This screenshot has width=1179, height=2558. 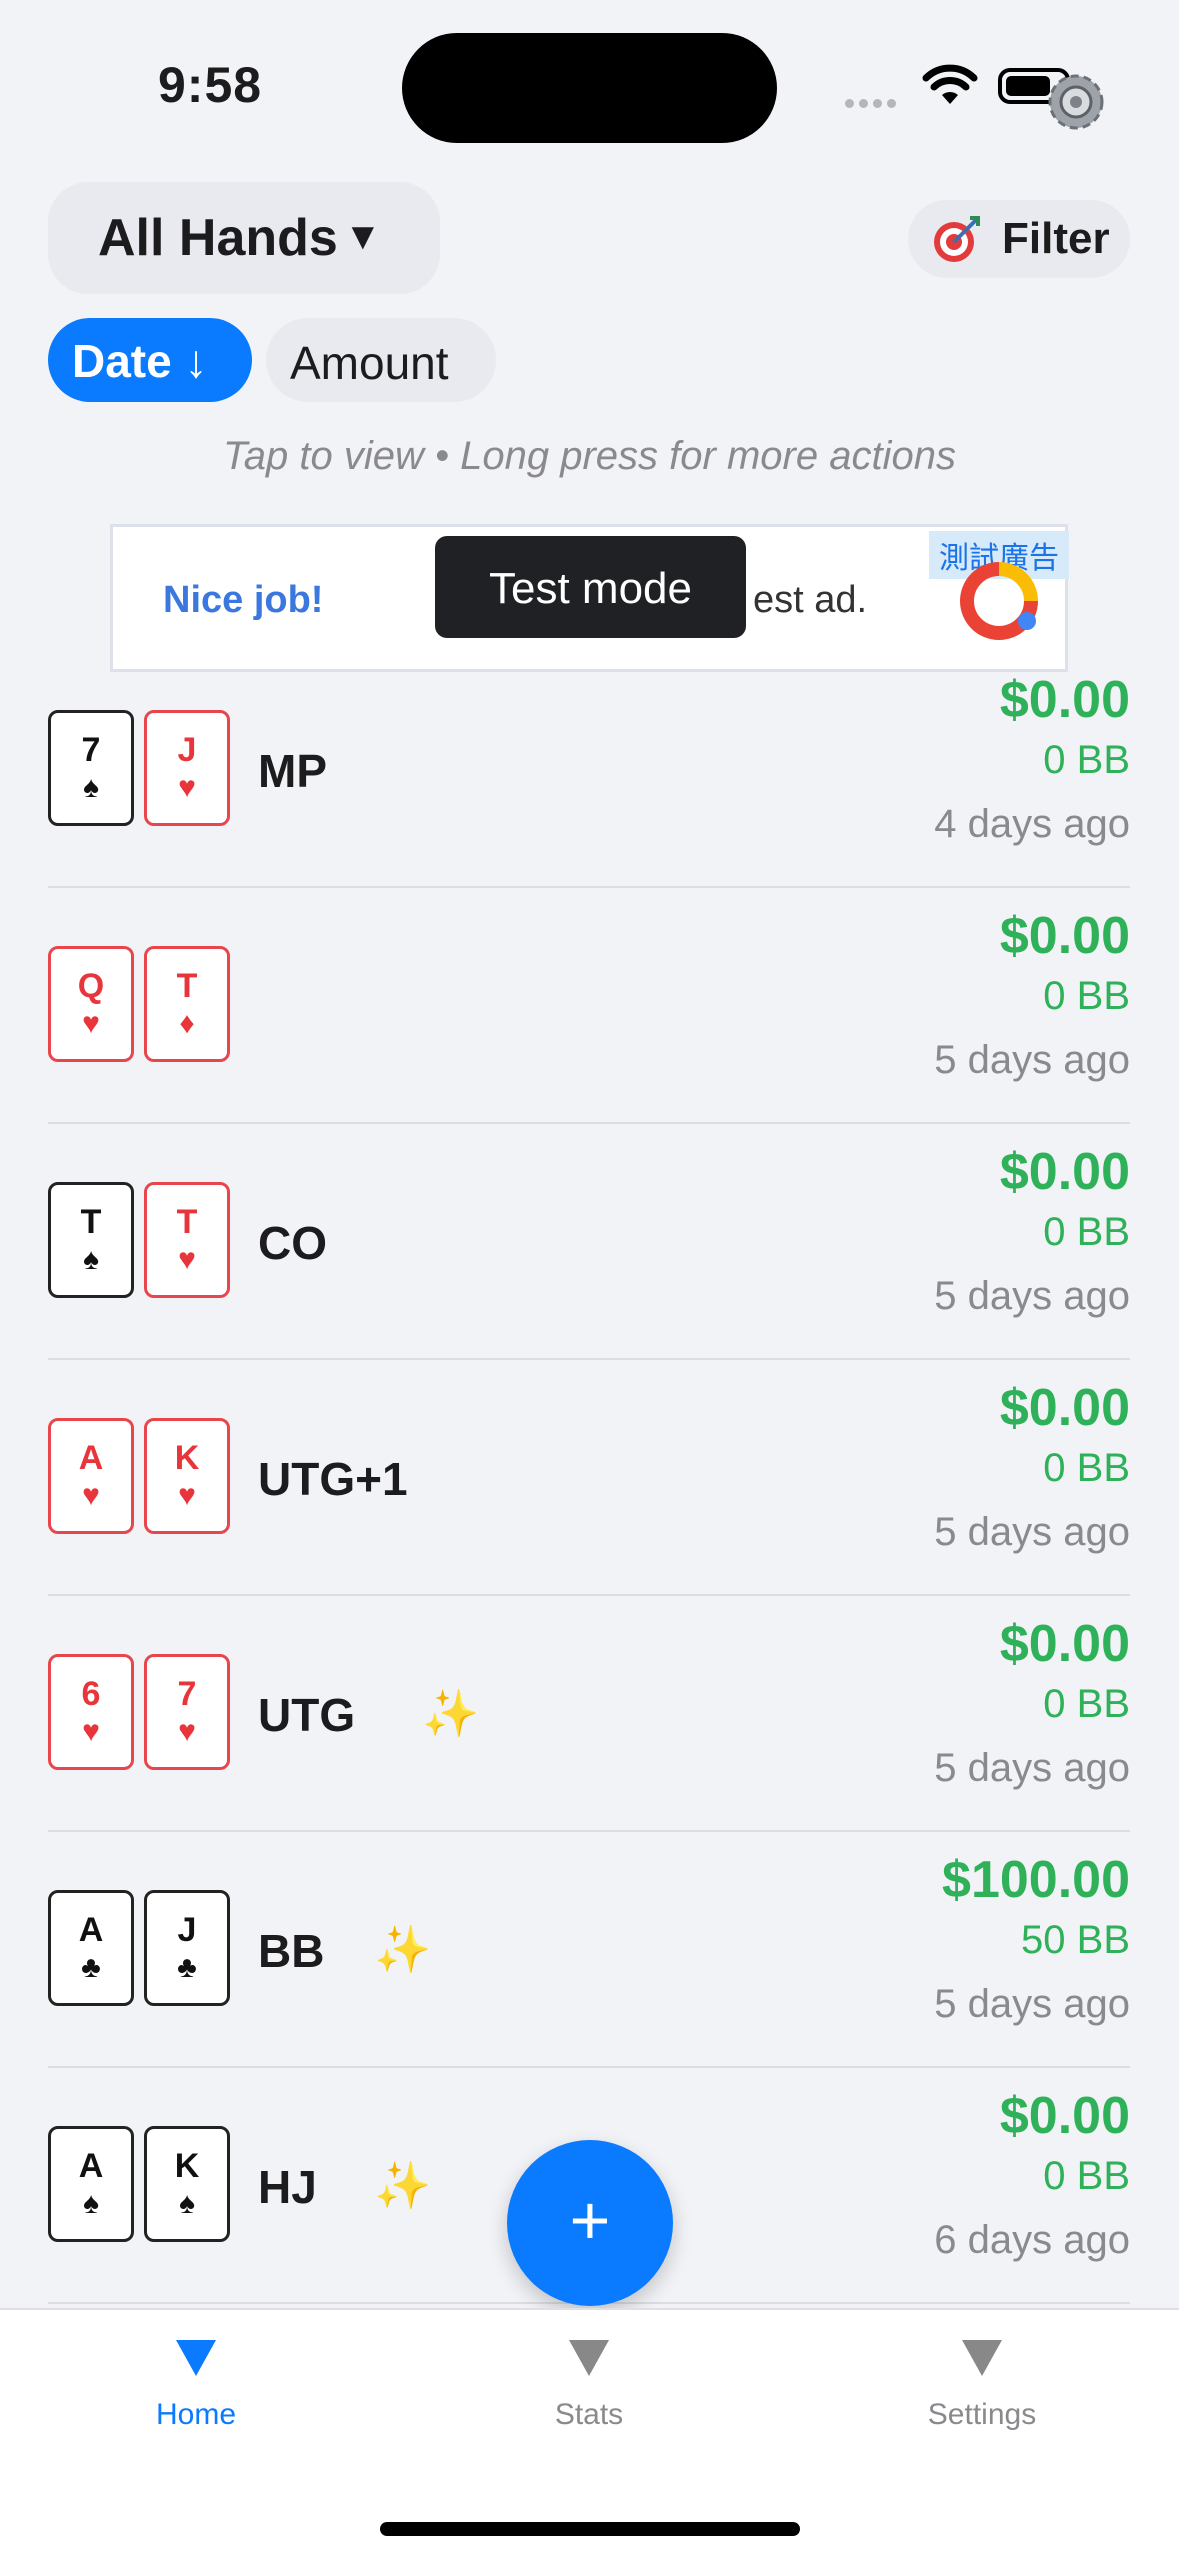 I want to click on playing-card: J ♥, so click(x=187, y=768).